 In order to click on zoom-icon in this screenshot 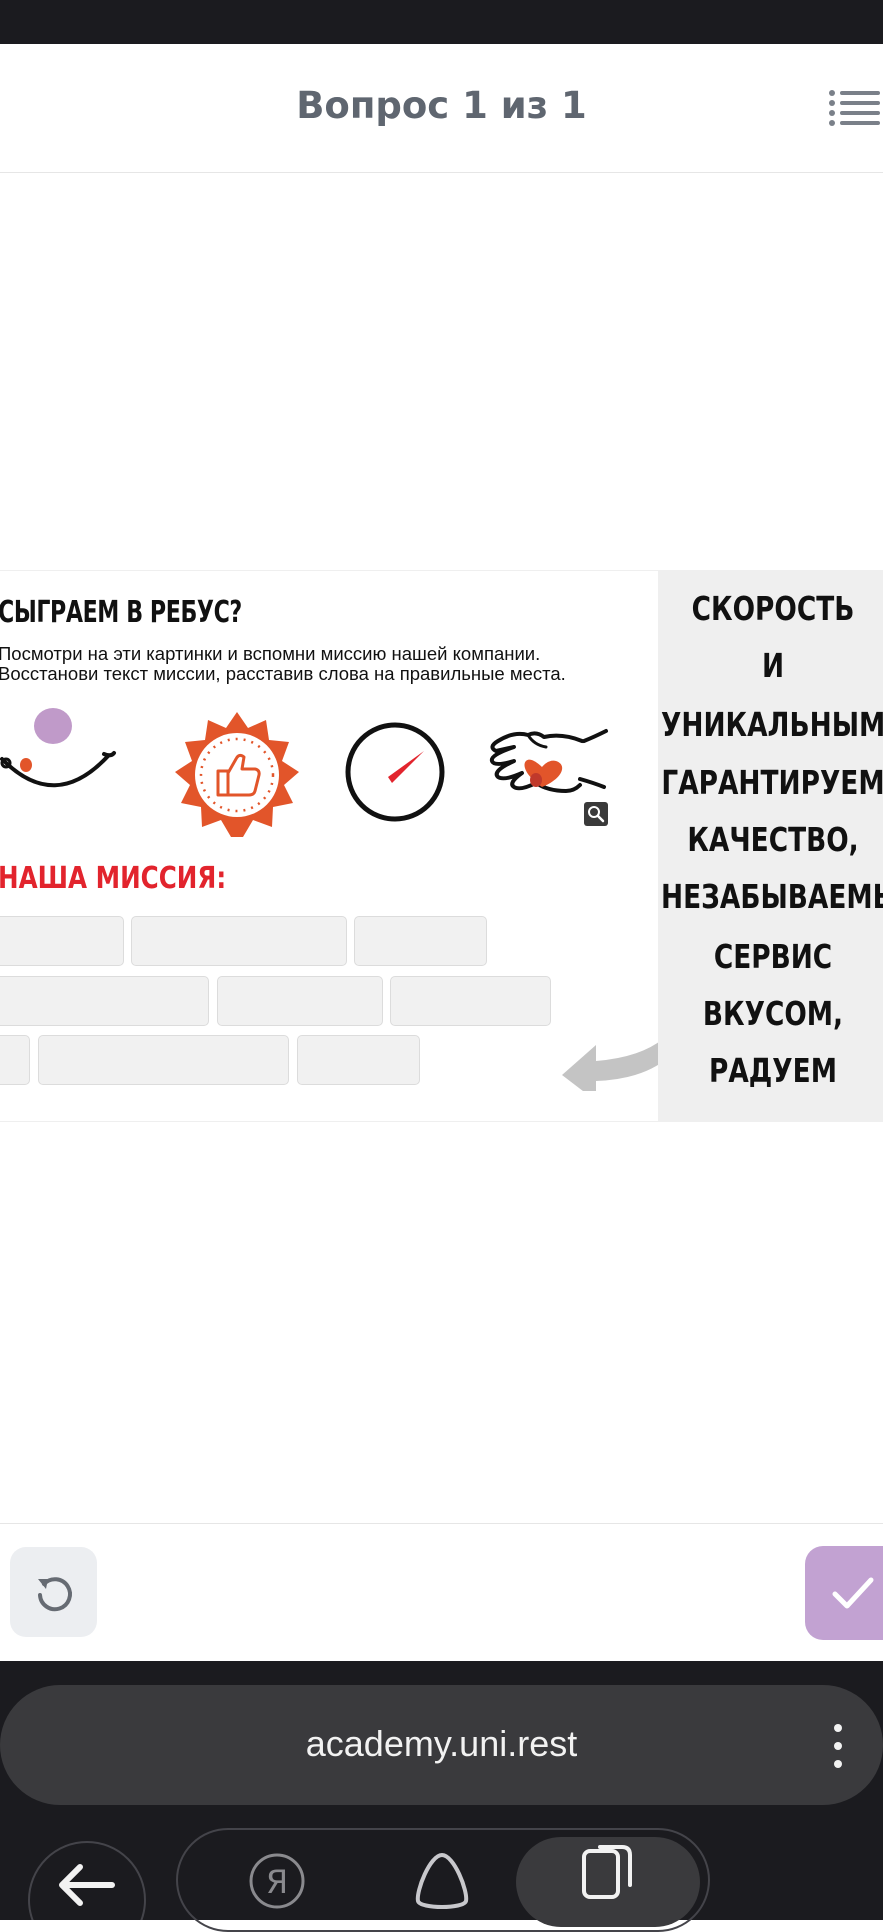, I will do `click(596, 814)`.